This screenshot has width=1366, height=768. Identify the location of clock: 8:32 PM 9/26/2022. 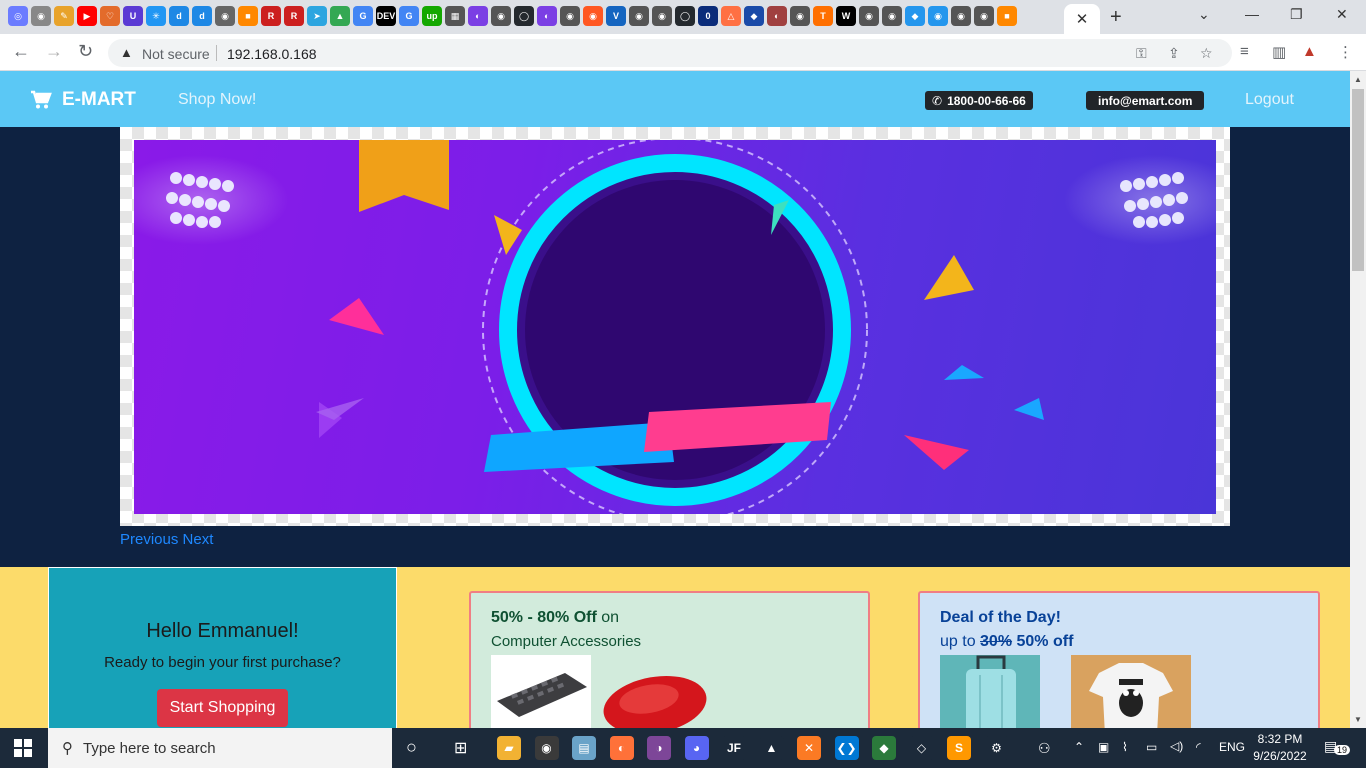
(1280, 748).